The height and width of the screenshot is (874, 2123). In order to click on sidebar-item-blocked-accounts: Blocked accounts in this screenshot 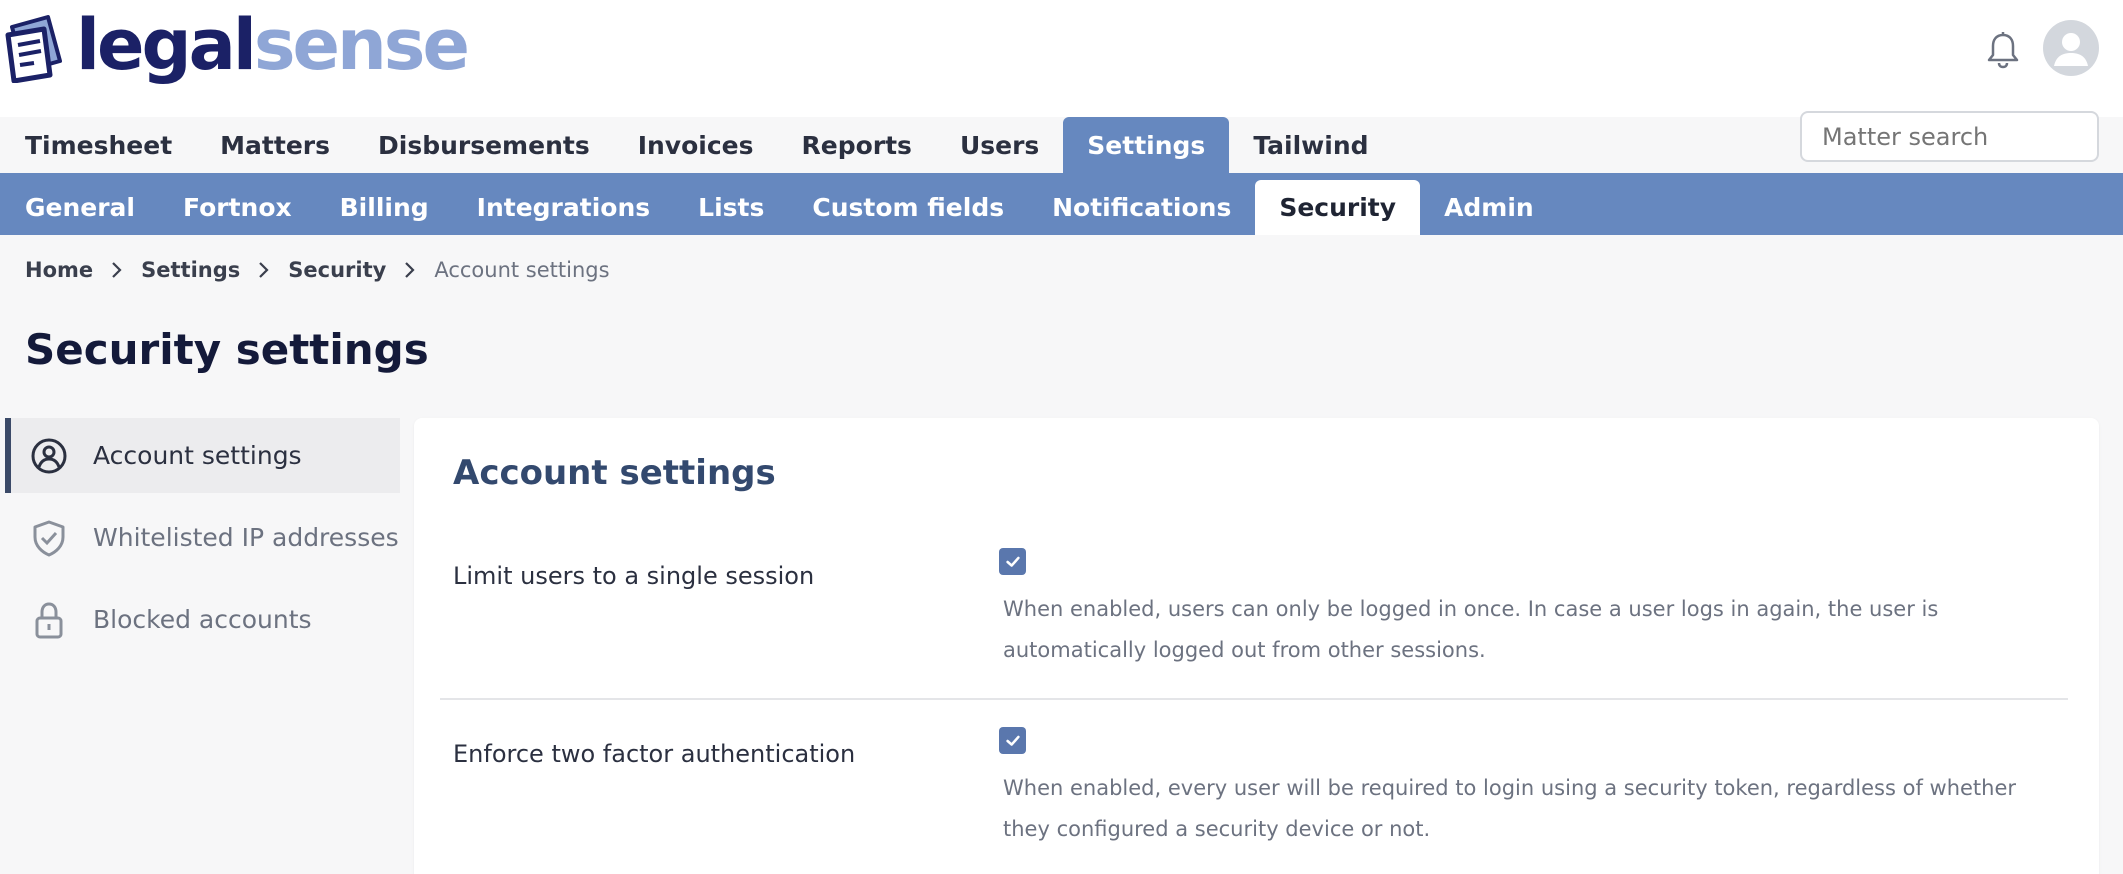, I will do `click(202, 619)`.